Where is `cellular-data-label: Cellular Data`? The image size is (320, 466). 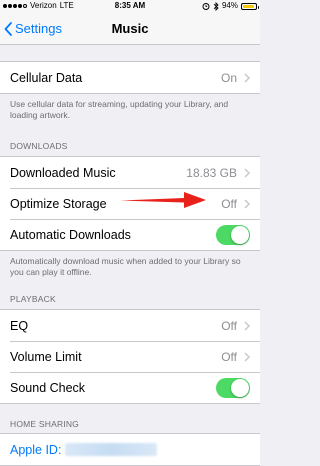 cellular-data-label: Cellular Data is located at coordinates (46, 77).